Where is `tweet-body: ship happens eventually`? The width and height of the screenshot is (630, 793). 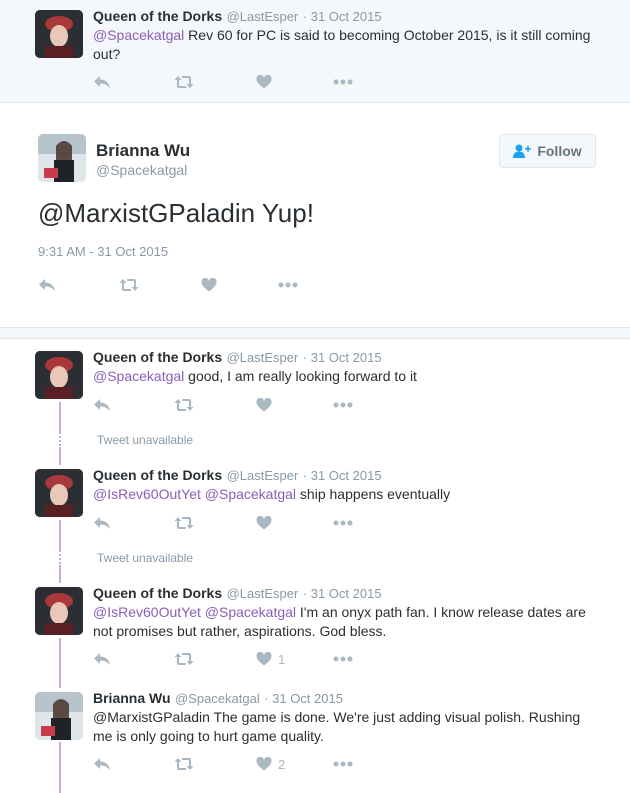
tweet-body: ship happens eventually is located at coordinates (373, 494).